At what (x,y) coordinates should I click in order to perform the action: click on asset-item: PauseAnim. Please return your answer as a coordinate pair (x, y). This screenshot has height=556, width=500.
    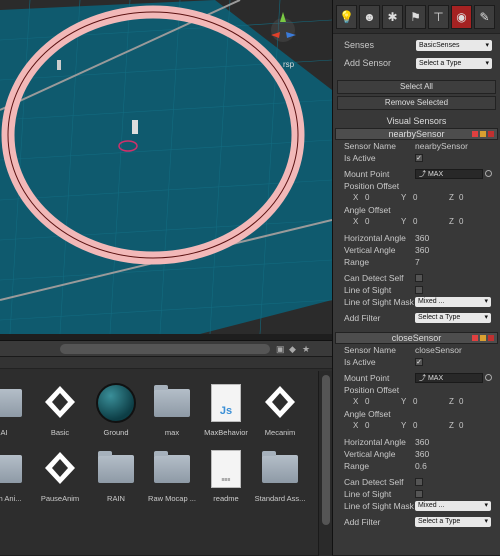
    Looking at the image, I should click on (60, 475).